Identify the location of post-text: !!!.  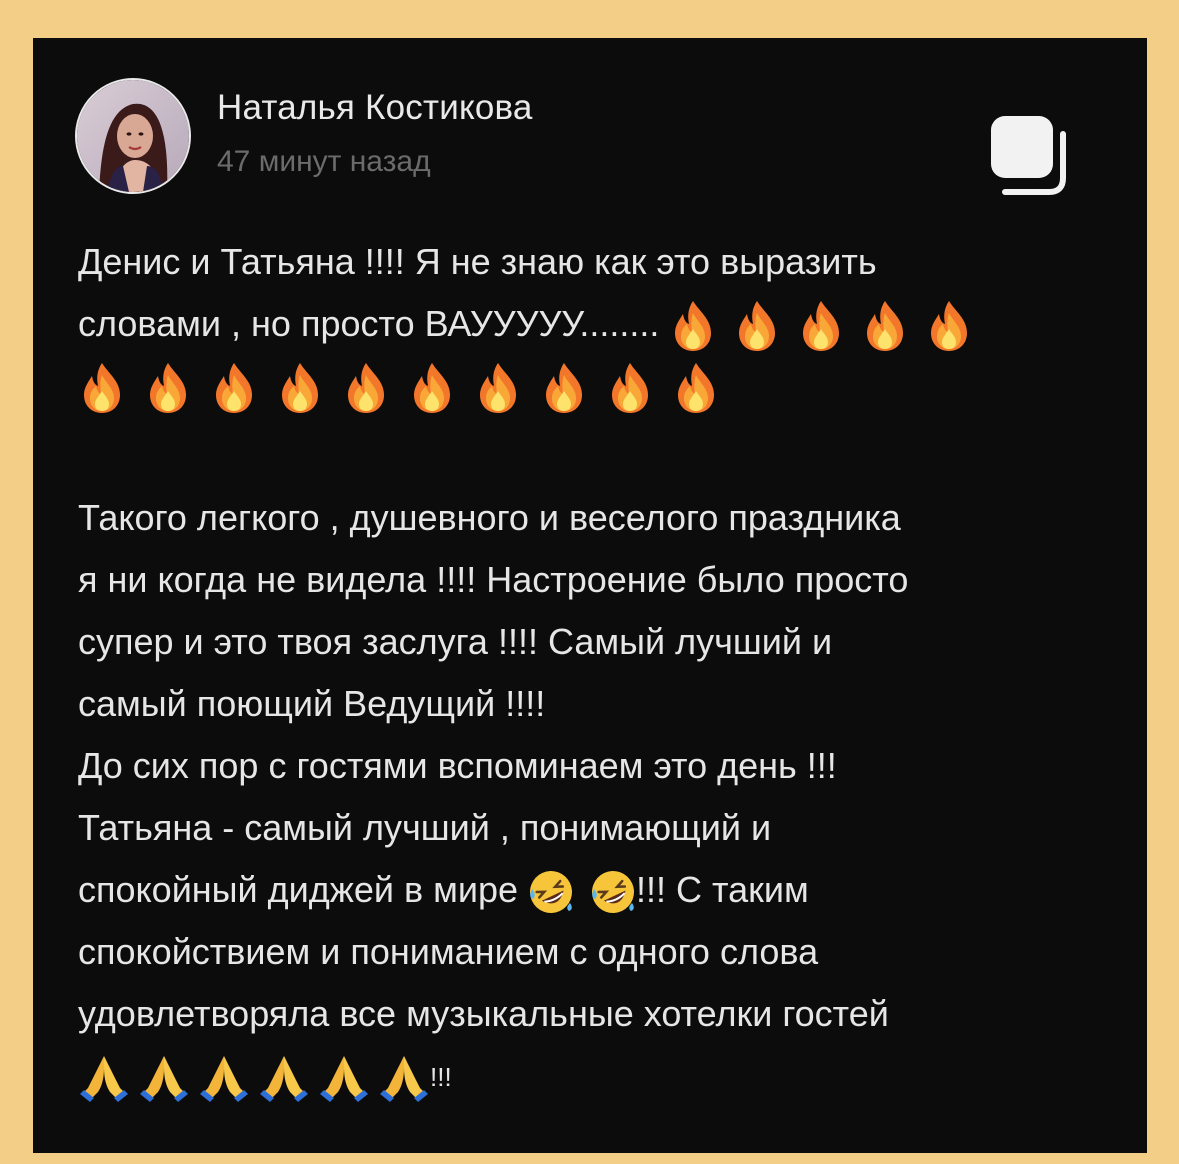
(441, 1077).